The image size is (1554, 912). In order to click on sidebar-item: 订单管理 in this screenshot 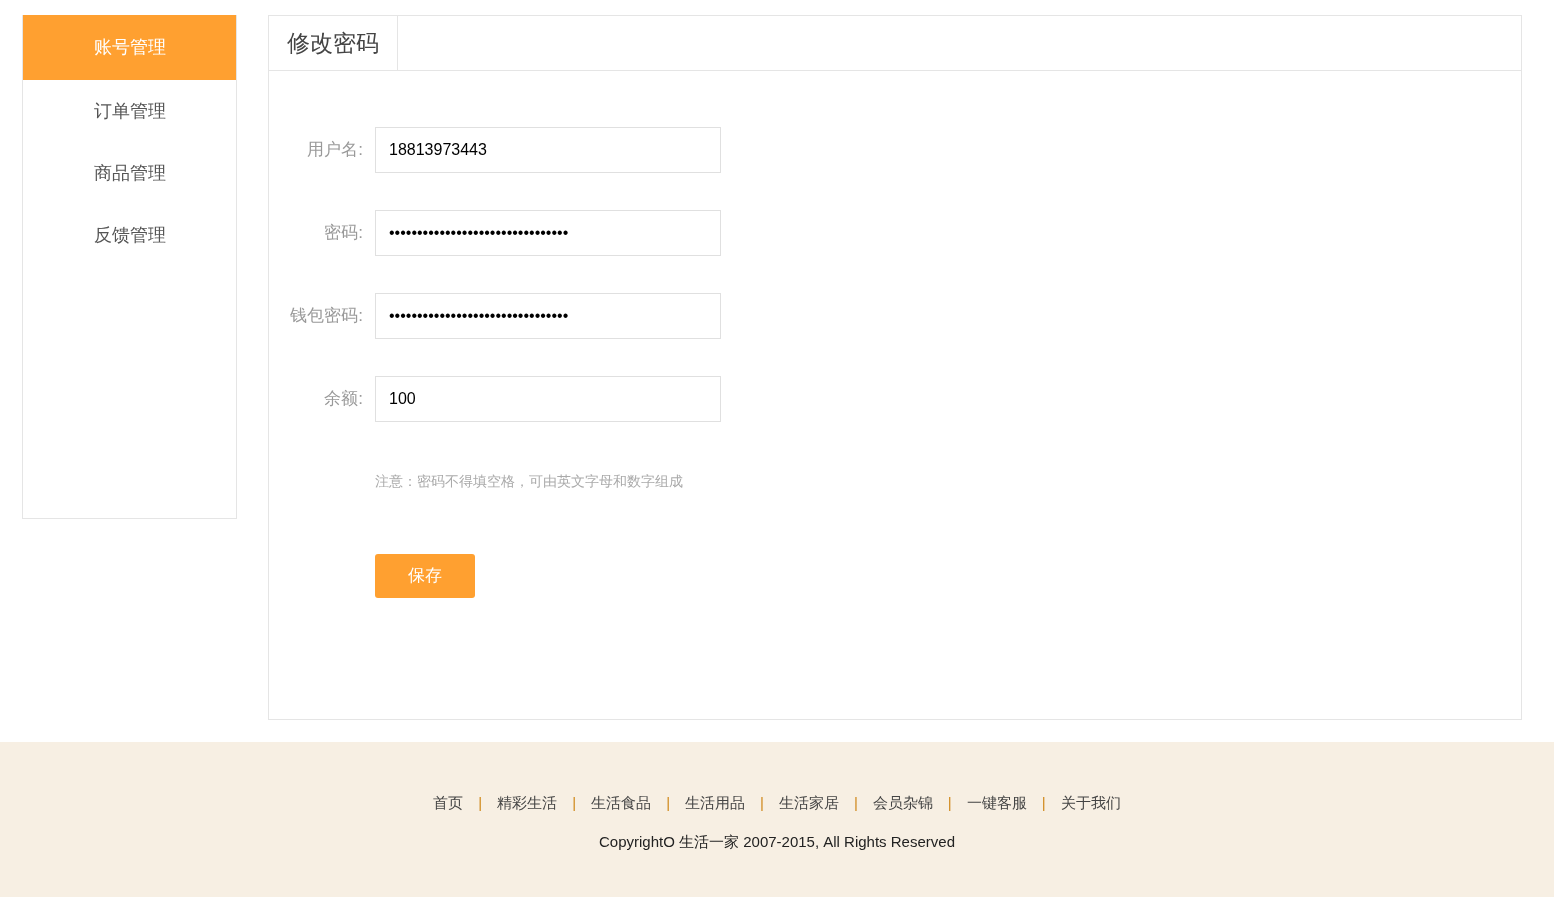, I will do `click(129, 111)`.